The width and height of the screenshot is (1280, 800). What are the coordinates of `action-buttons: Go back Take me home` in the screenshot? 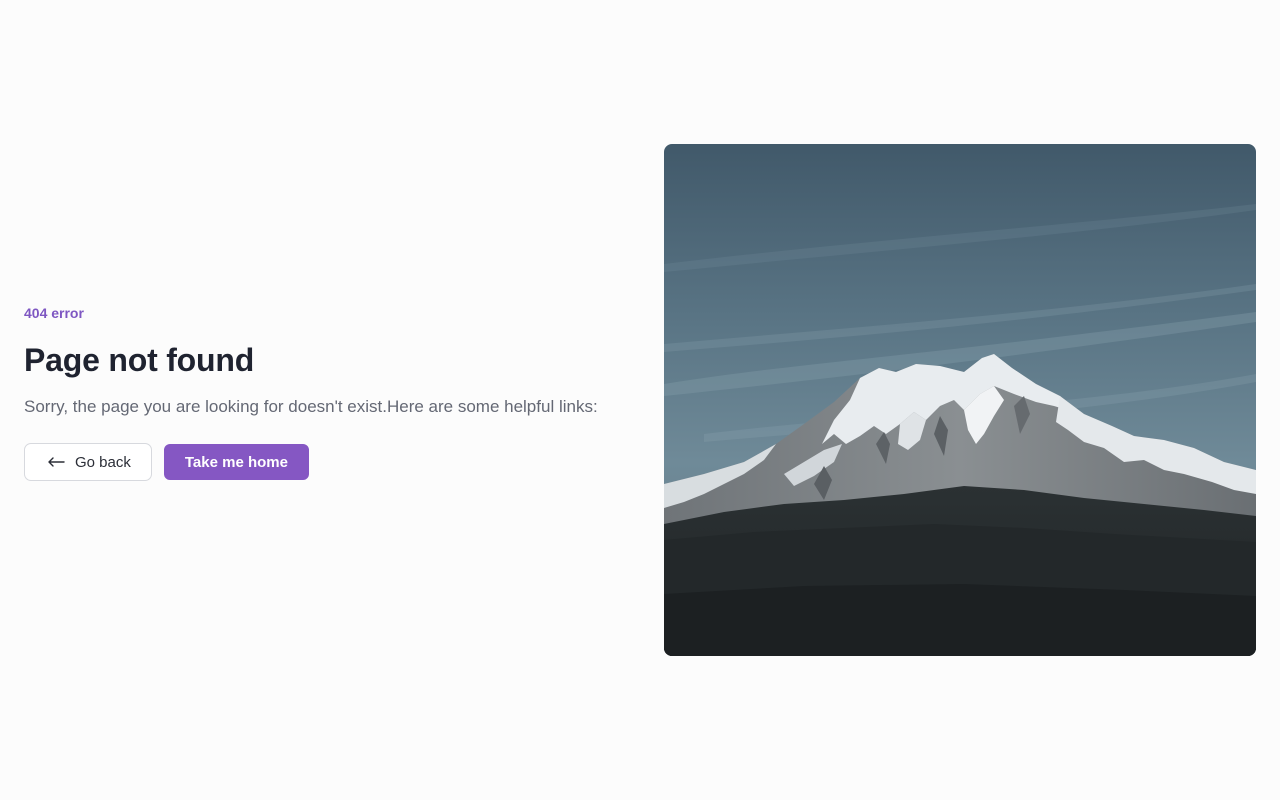 It's located at (324, 462).